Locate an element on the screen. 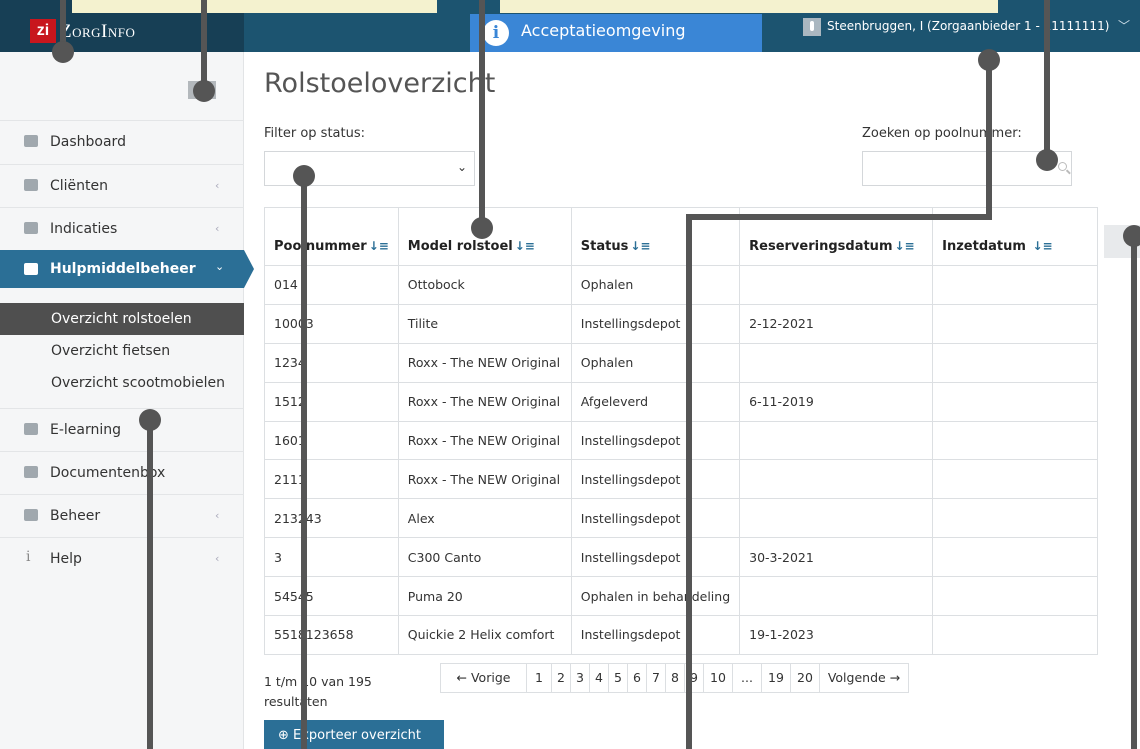 Image resolution: width=1140 pixels, height=749 pixels. table-cell: 5518123658 is located at coordinates (331, 635).